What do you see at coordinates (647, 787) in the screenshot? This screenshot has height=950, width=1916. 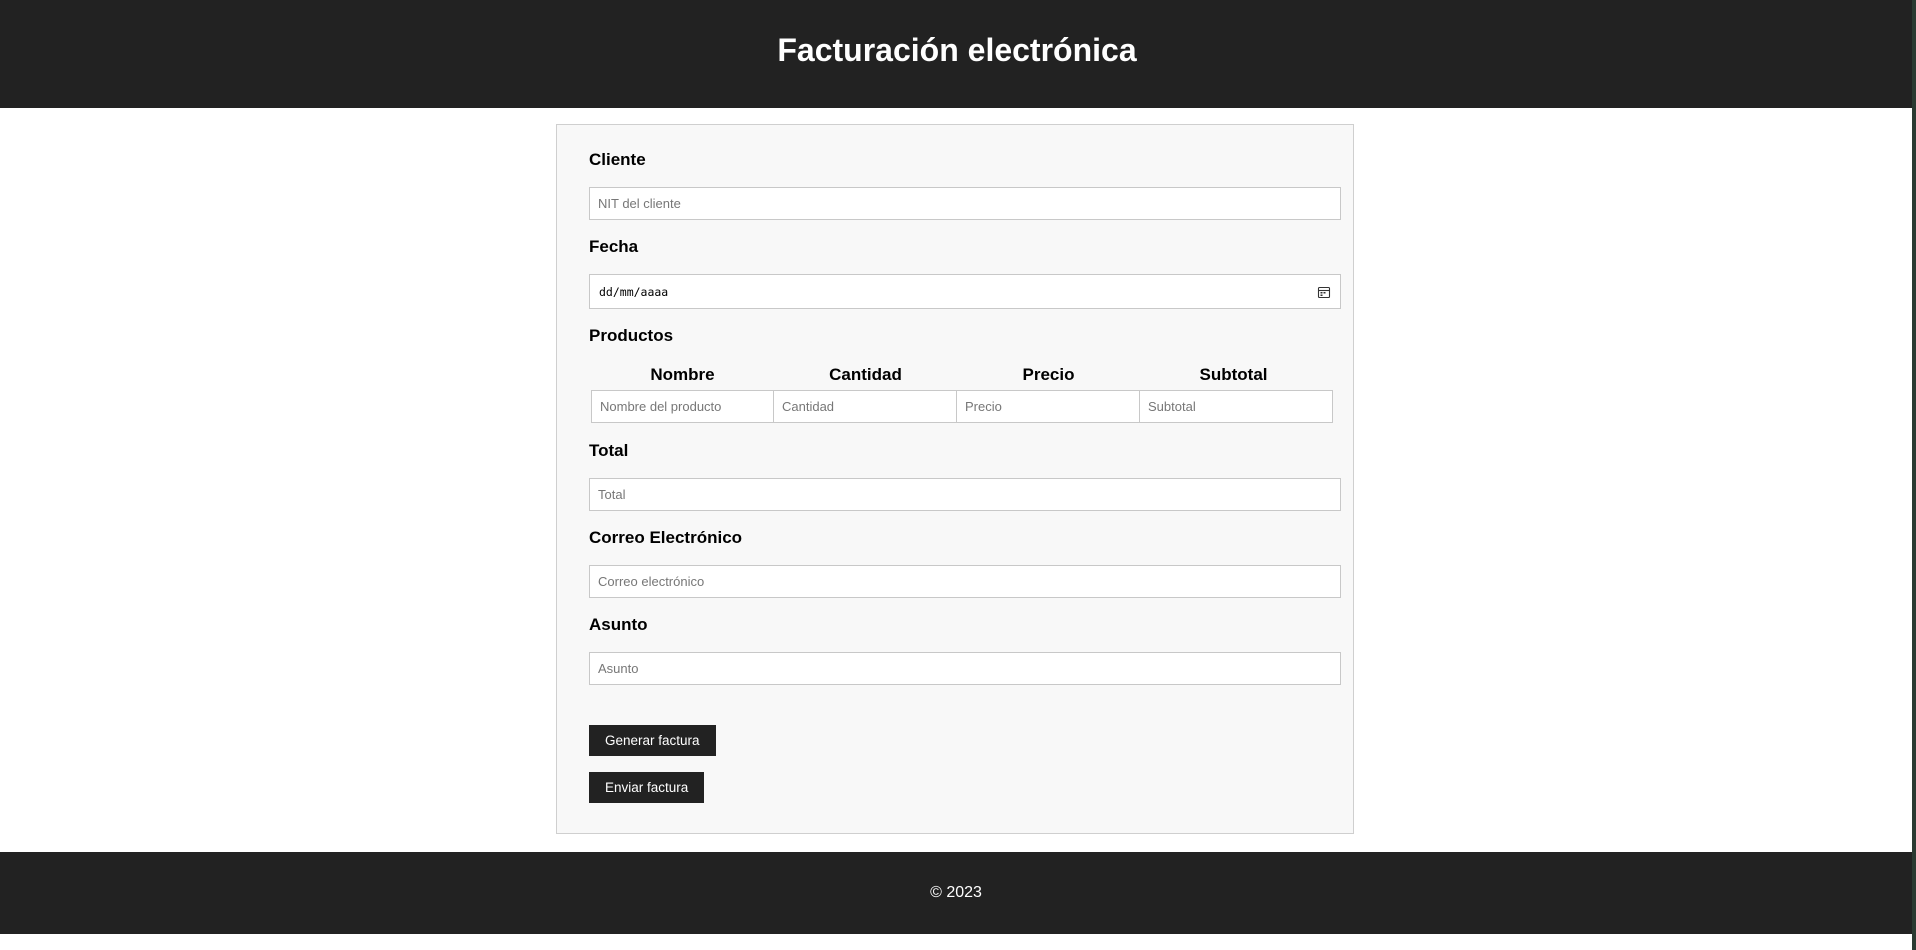 I see `send-invoice-button: Enviar factura` at bounding box center [647, 787].